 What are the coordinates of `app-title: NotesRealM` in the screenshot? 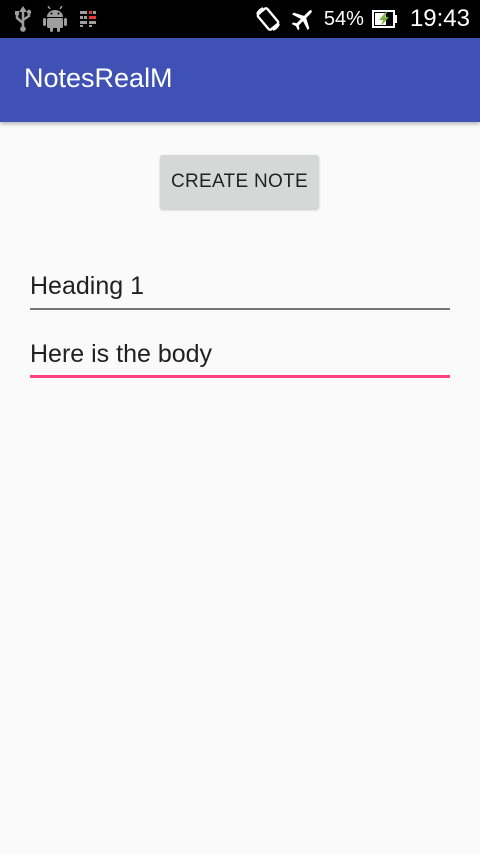 It's located at (98, 78).